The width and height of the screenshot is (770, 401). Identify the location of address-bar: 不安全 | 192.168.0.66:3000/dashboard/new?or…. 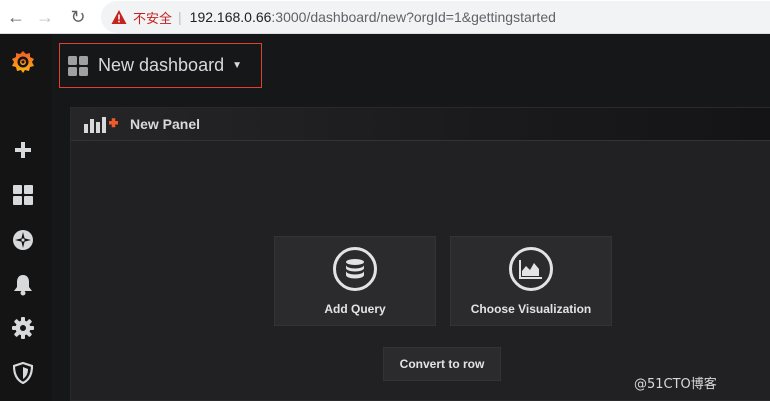
(435, 17).